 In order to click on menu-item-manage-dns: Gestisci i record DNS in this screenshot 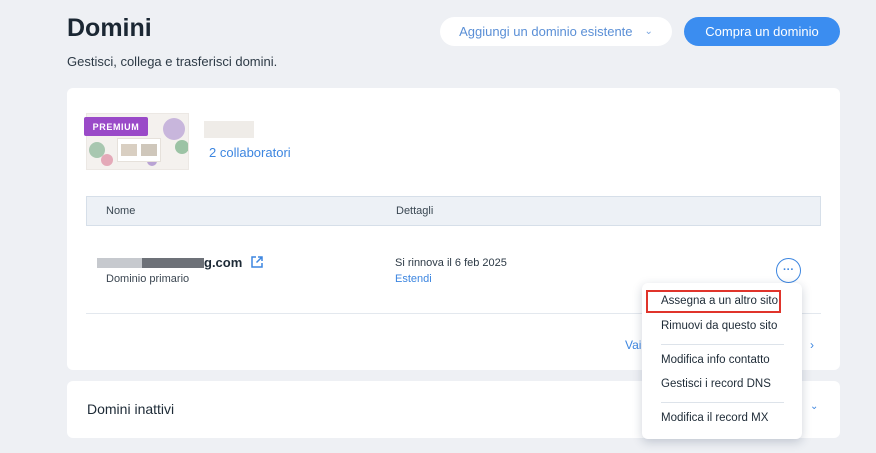, I will do `click(716, 384)`.